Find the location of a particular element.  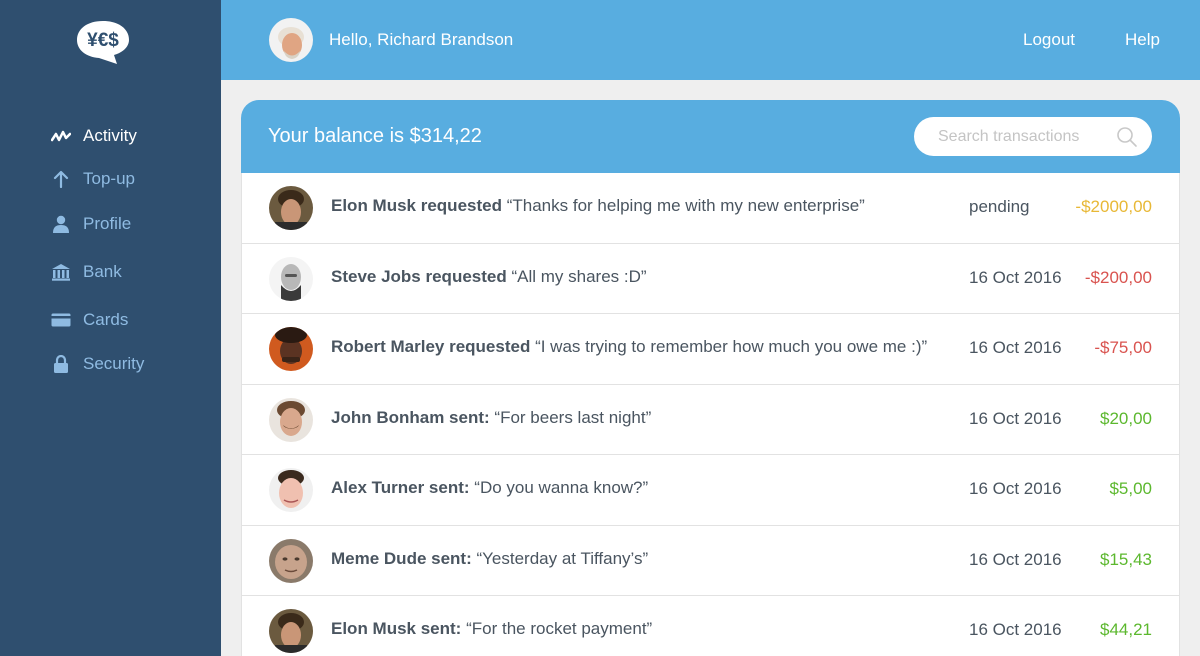

search-box is located at coordinates (1033, 136).